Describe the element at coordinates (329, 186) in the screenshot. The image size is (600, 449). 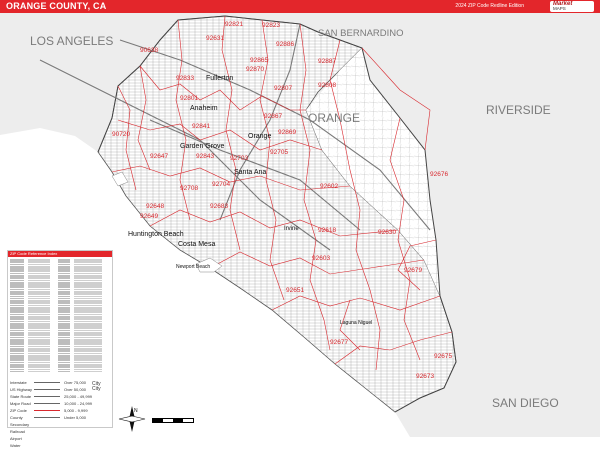
I see `zip-label: 92602` at that location.